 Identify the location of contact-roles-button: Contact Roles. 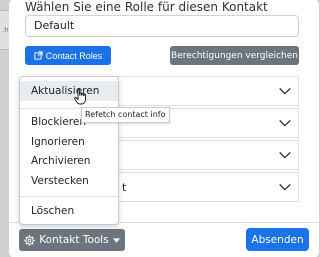
(68, 55).